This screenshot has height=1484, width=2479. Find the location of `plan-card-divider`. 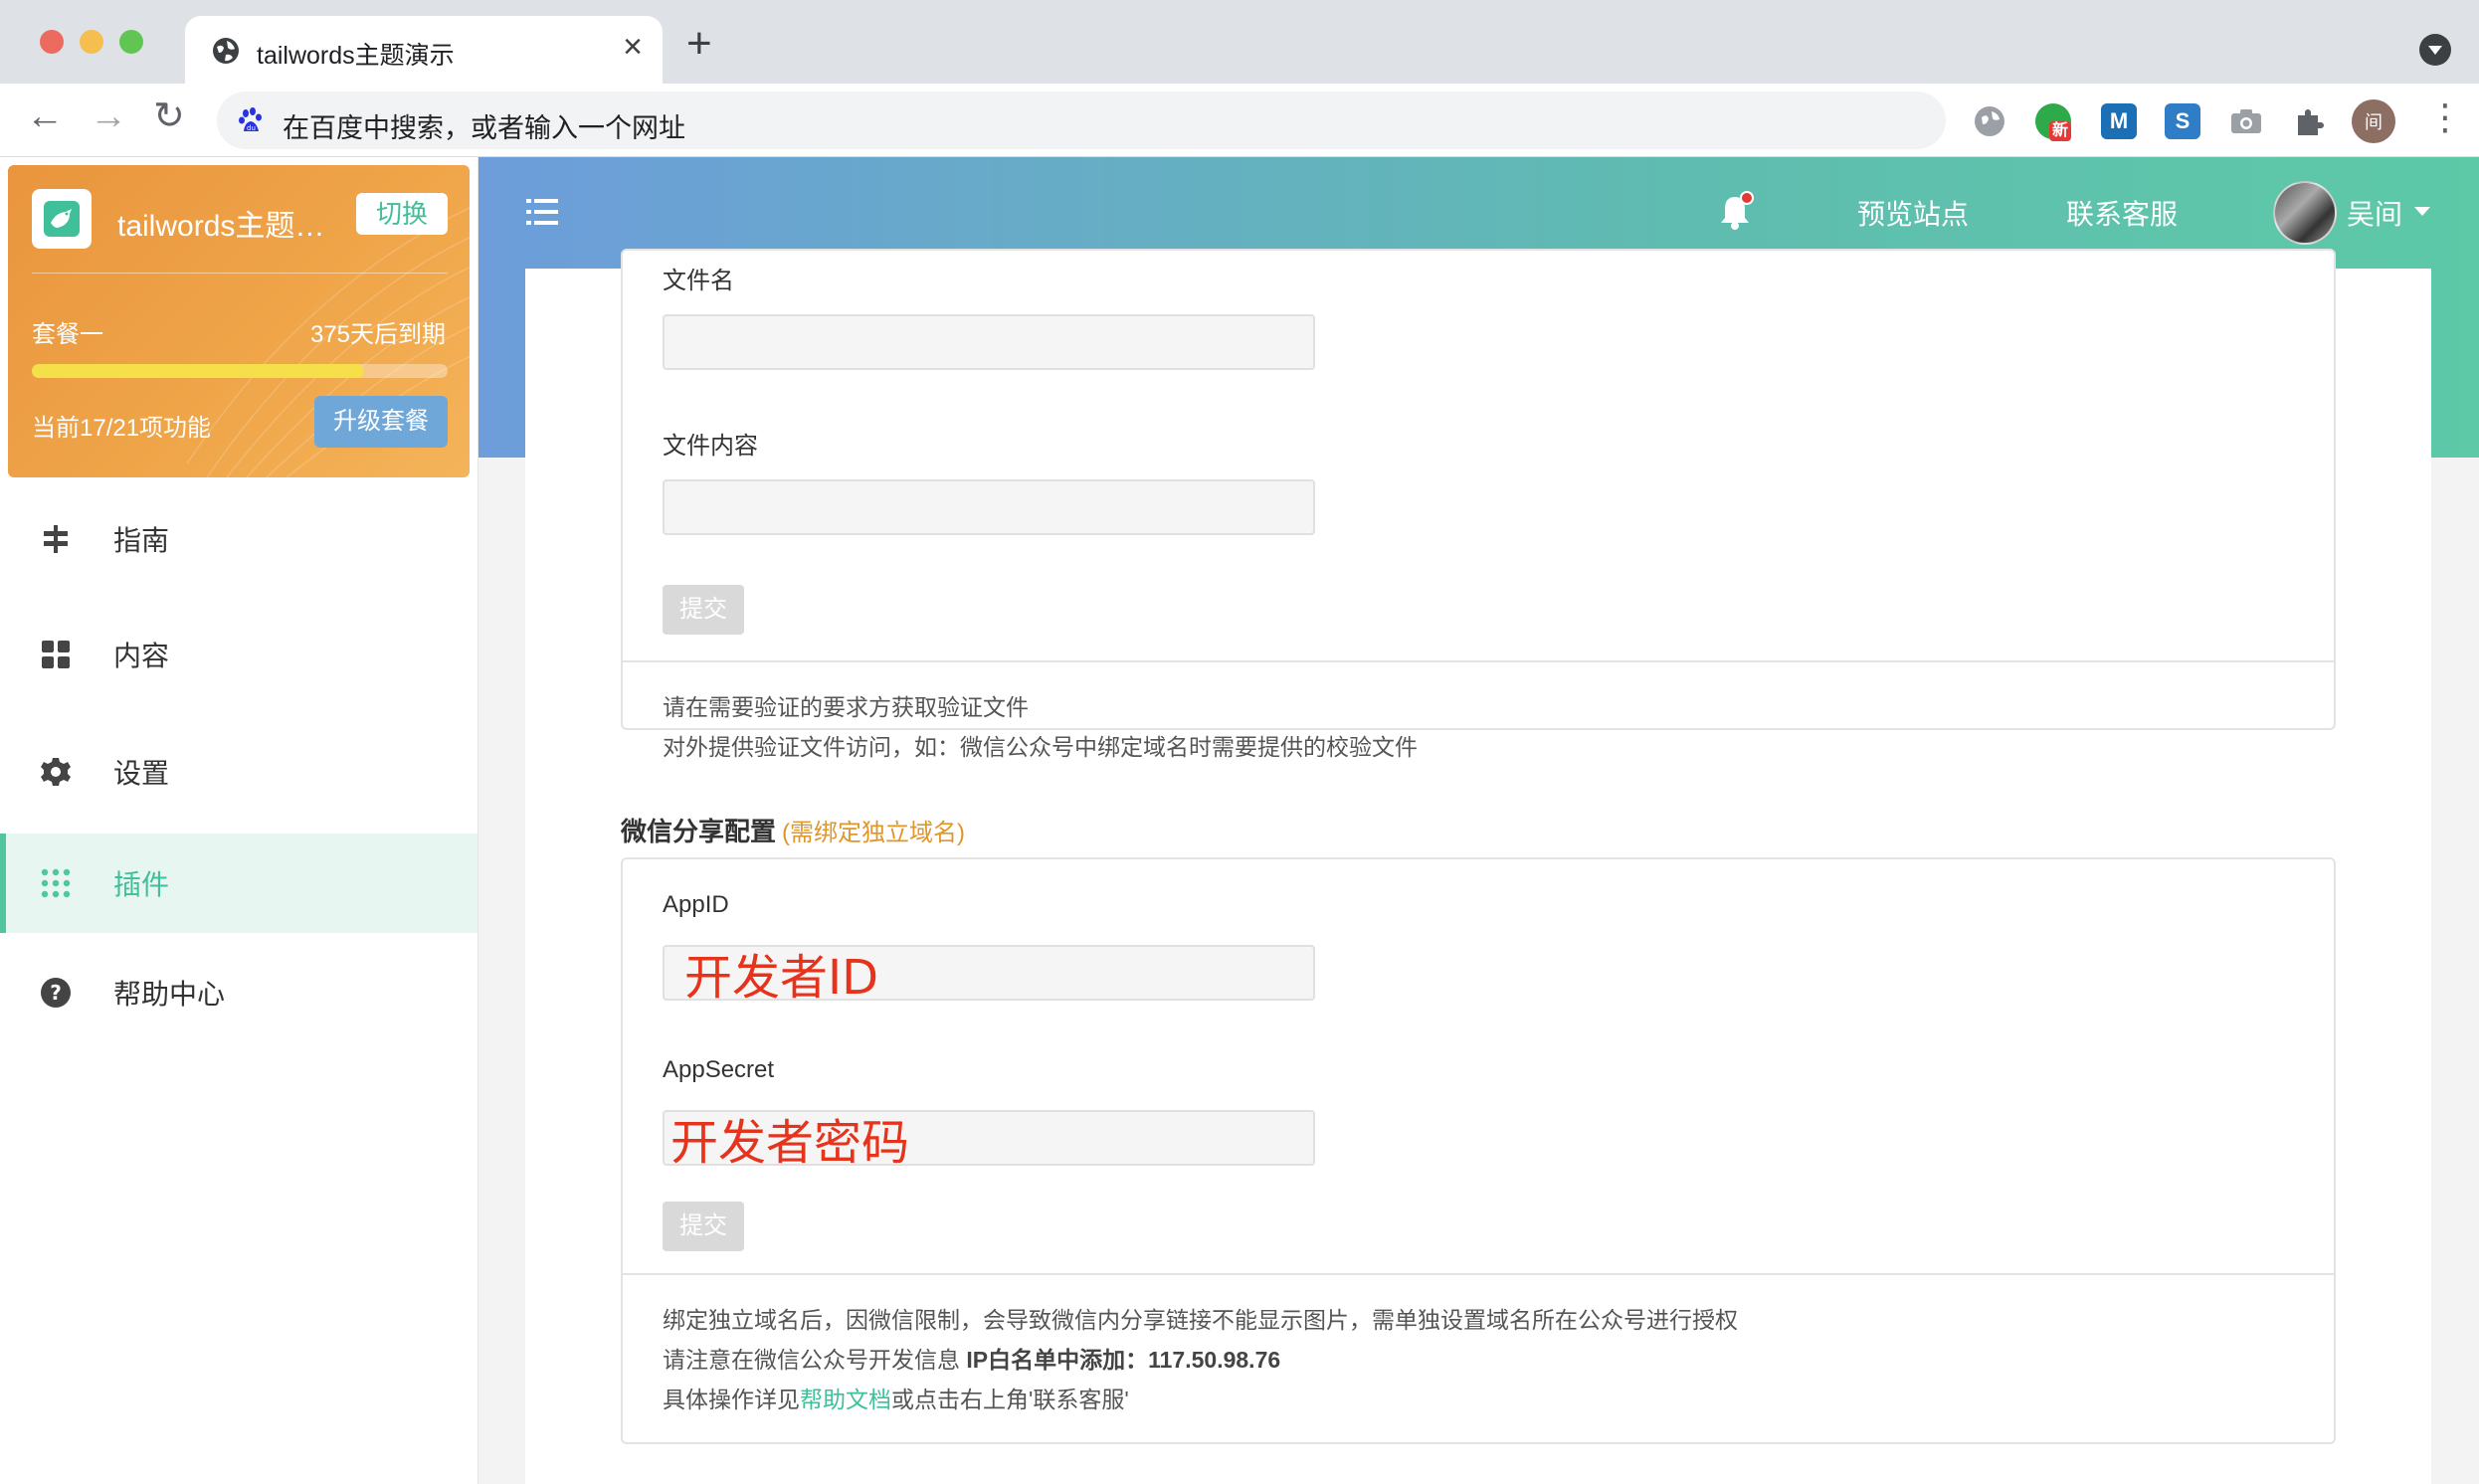

plan-card-divider is located at coordinates (240, 273).